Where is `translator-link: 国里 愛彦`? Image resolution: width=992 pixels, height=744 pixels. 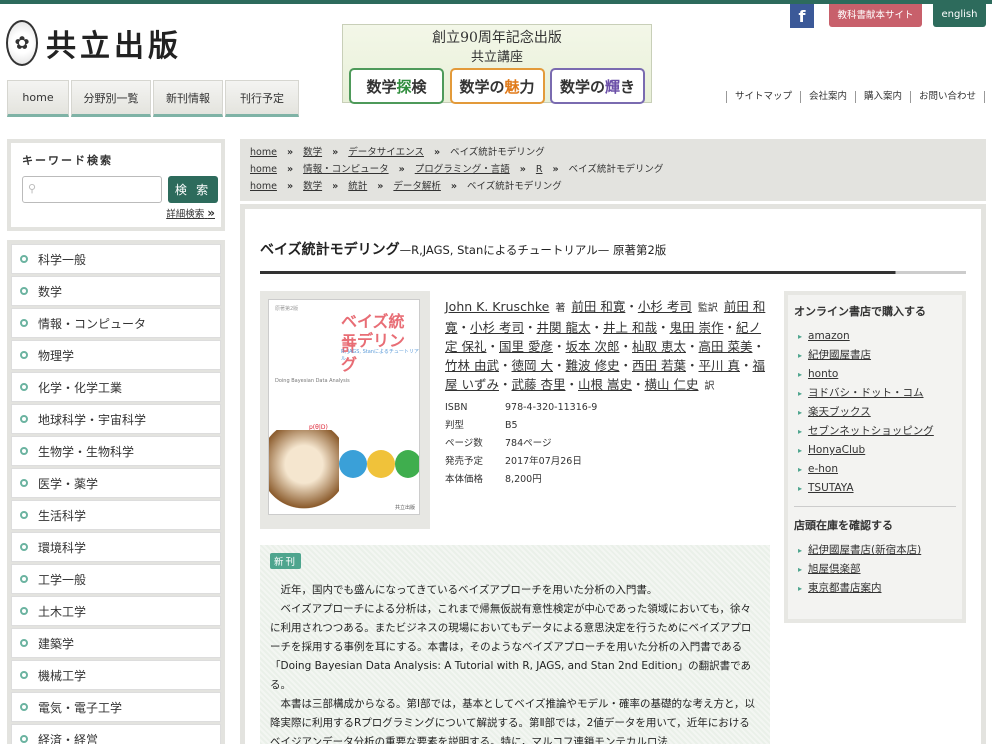 translator-link: 国里 愛彦 is located at coordinates (526, 346).